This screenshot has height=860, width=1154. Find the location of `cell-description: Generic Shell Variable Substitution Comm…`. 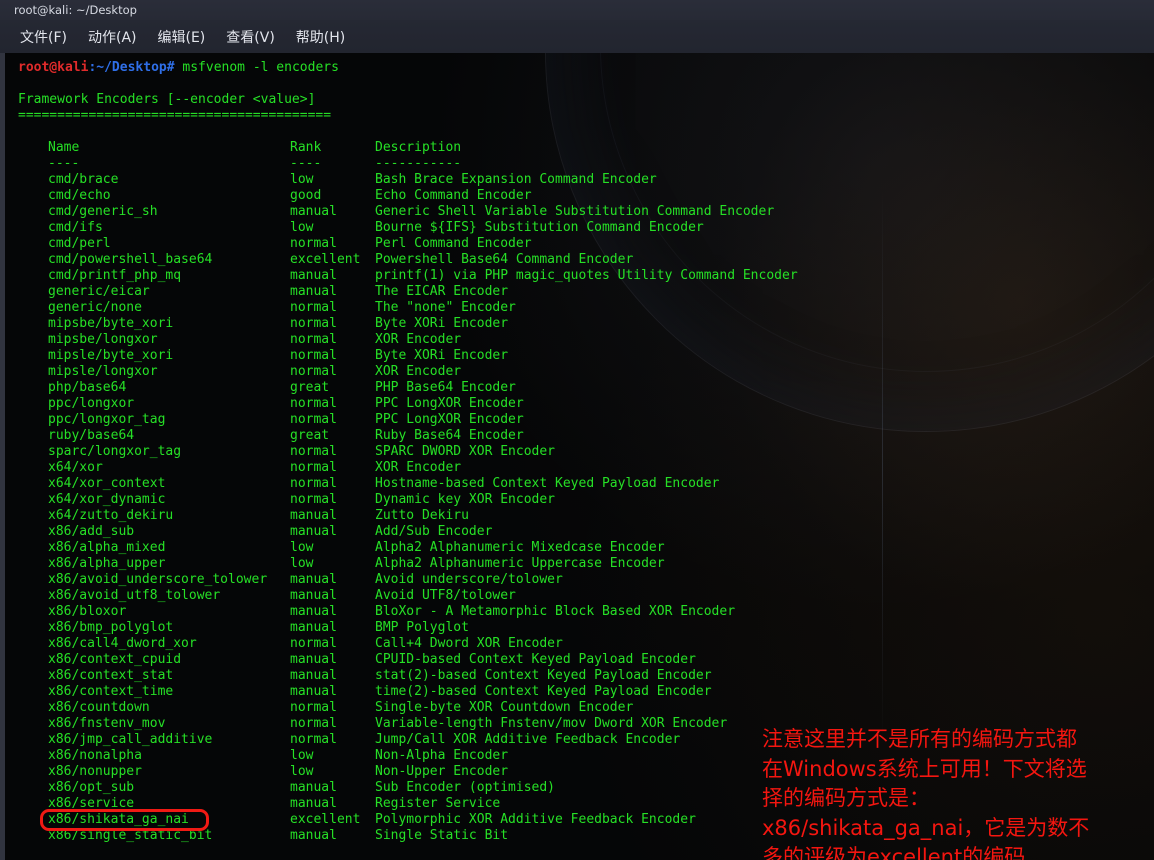

cell-description: Generic Shell Variable Substitution Comm… is located at coordinates (575, 211).